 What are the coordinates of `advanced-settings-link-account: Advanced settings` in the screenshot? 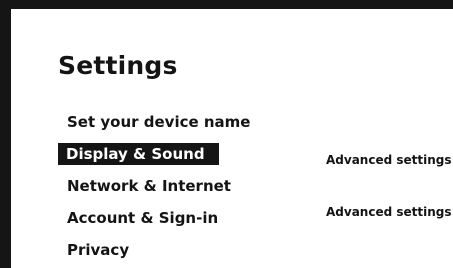 It's located at (389, 212).